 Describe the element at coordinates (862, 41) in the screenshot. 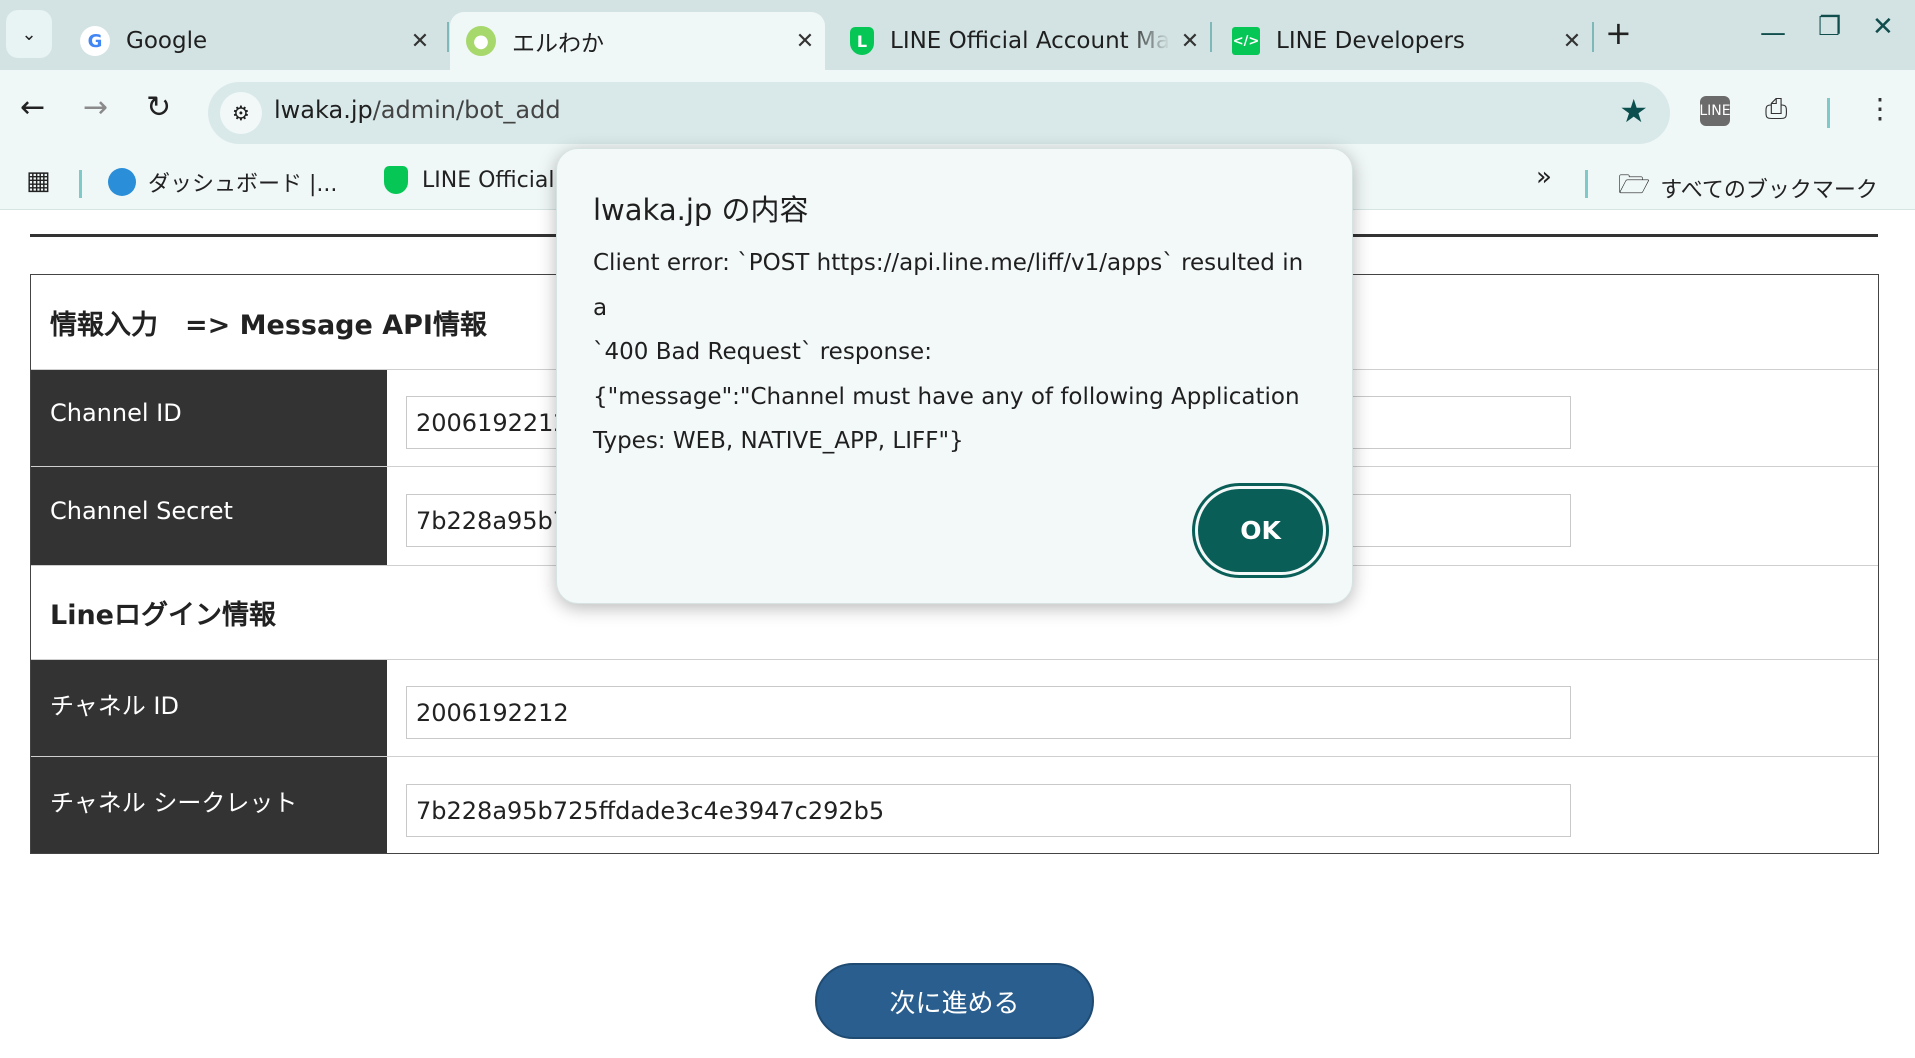

I see `line-shield-favicon: L` at that location.